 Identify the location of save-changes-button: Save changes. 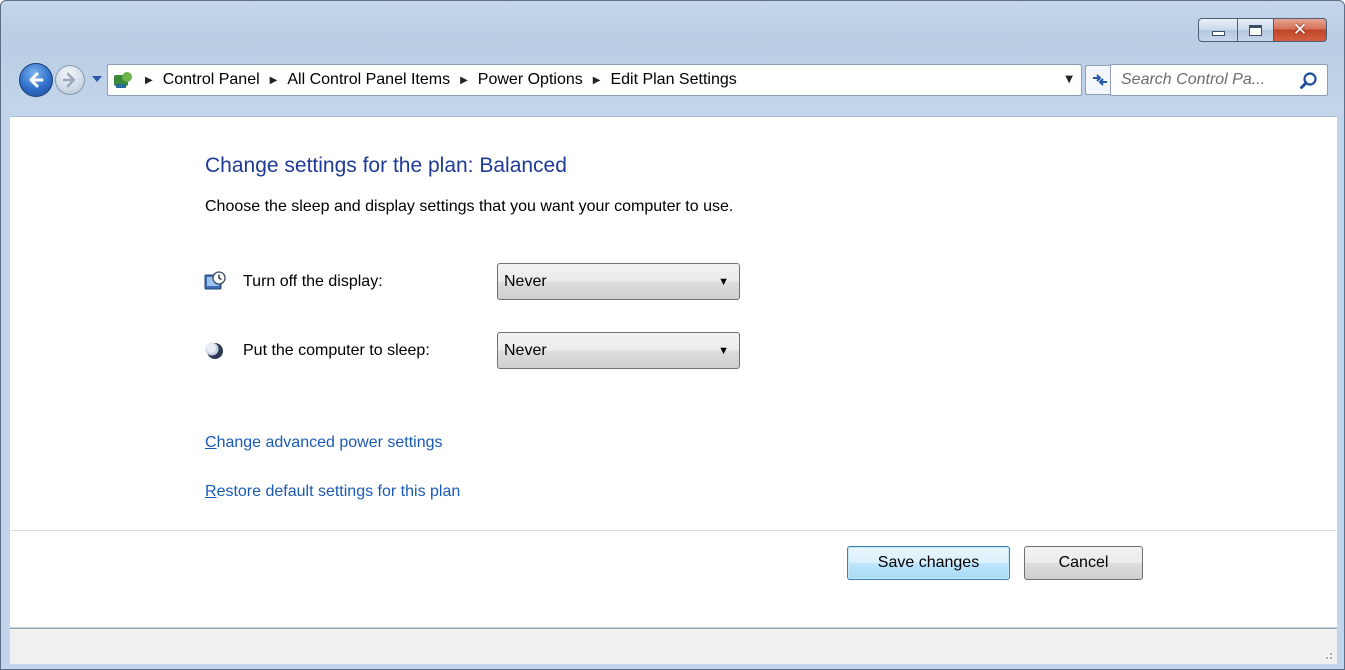
(928, 563).